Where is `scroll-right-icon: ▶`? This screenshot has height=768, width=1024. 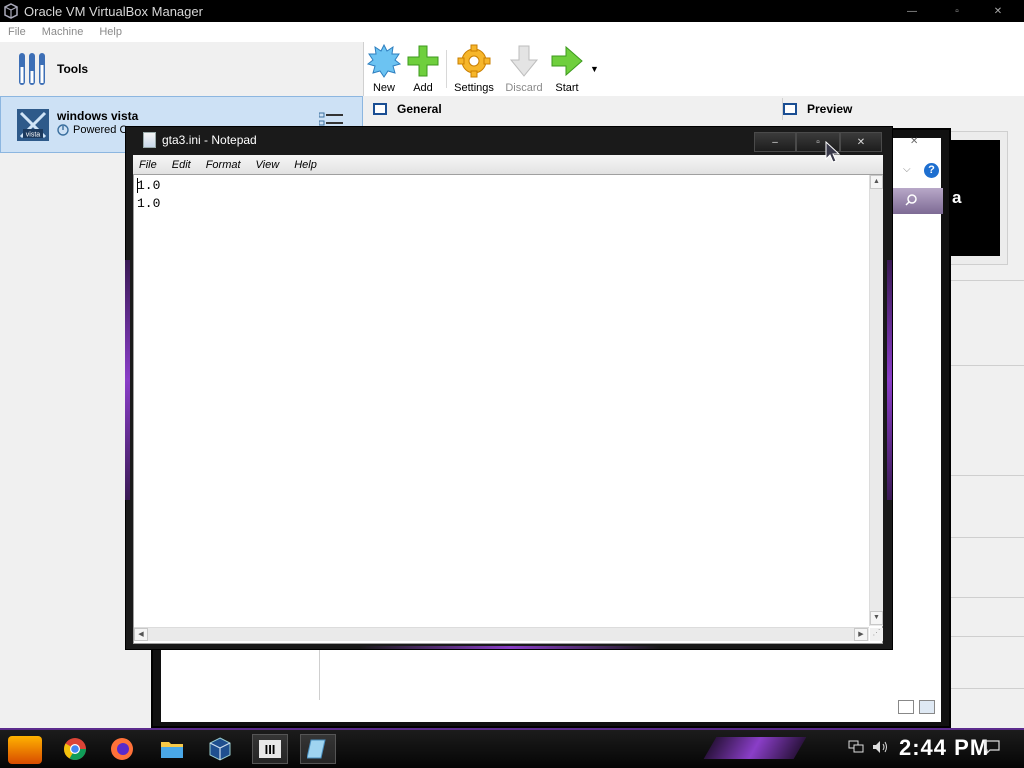 scroll-right-icon: ▶ is located at coordinates (861, 634).